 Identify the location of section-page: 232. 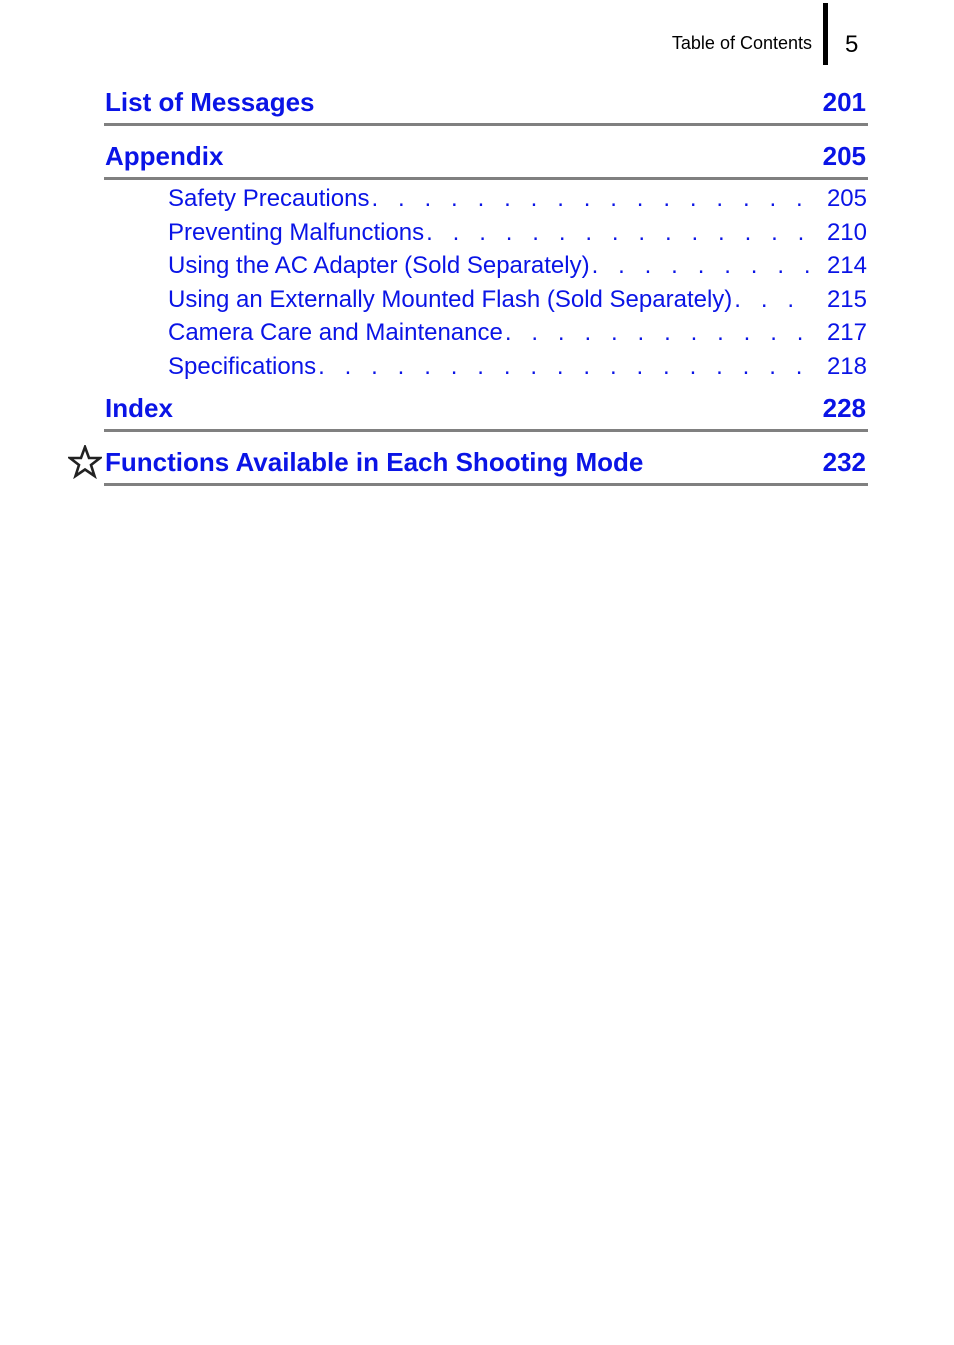
(845, 462).